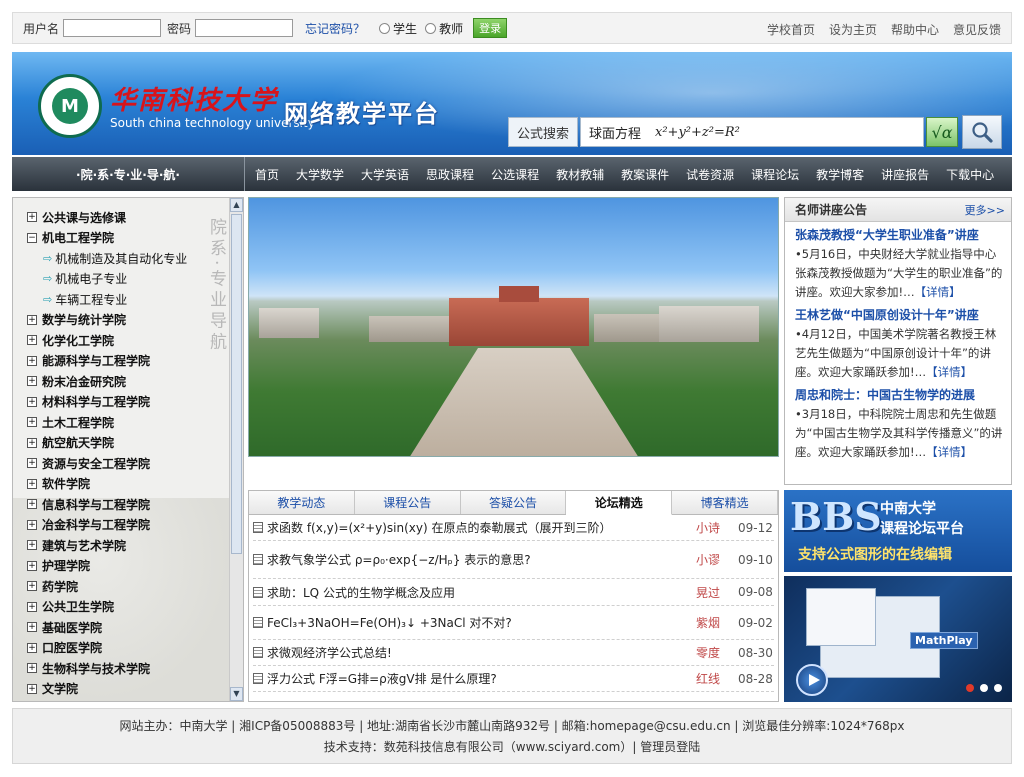 Image resolution: width=1024 pixels, height=777 pixels. What do you see at coordinates (107, 668) in the screenshot?
I see `sidebar-item: + 生物科学与技术学院` at bounding box center [107, 668].